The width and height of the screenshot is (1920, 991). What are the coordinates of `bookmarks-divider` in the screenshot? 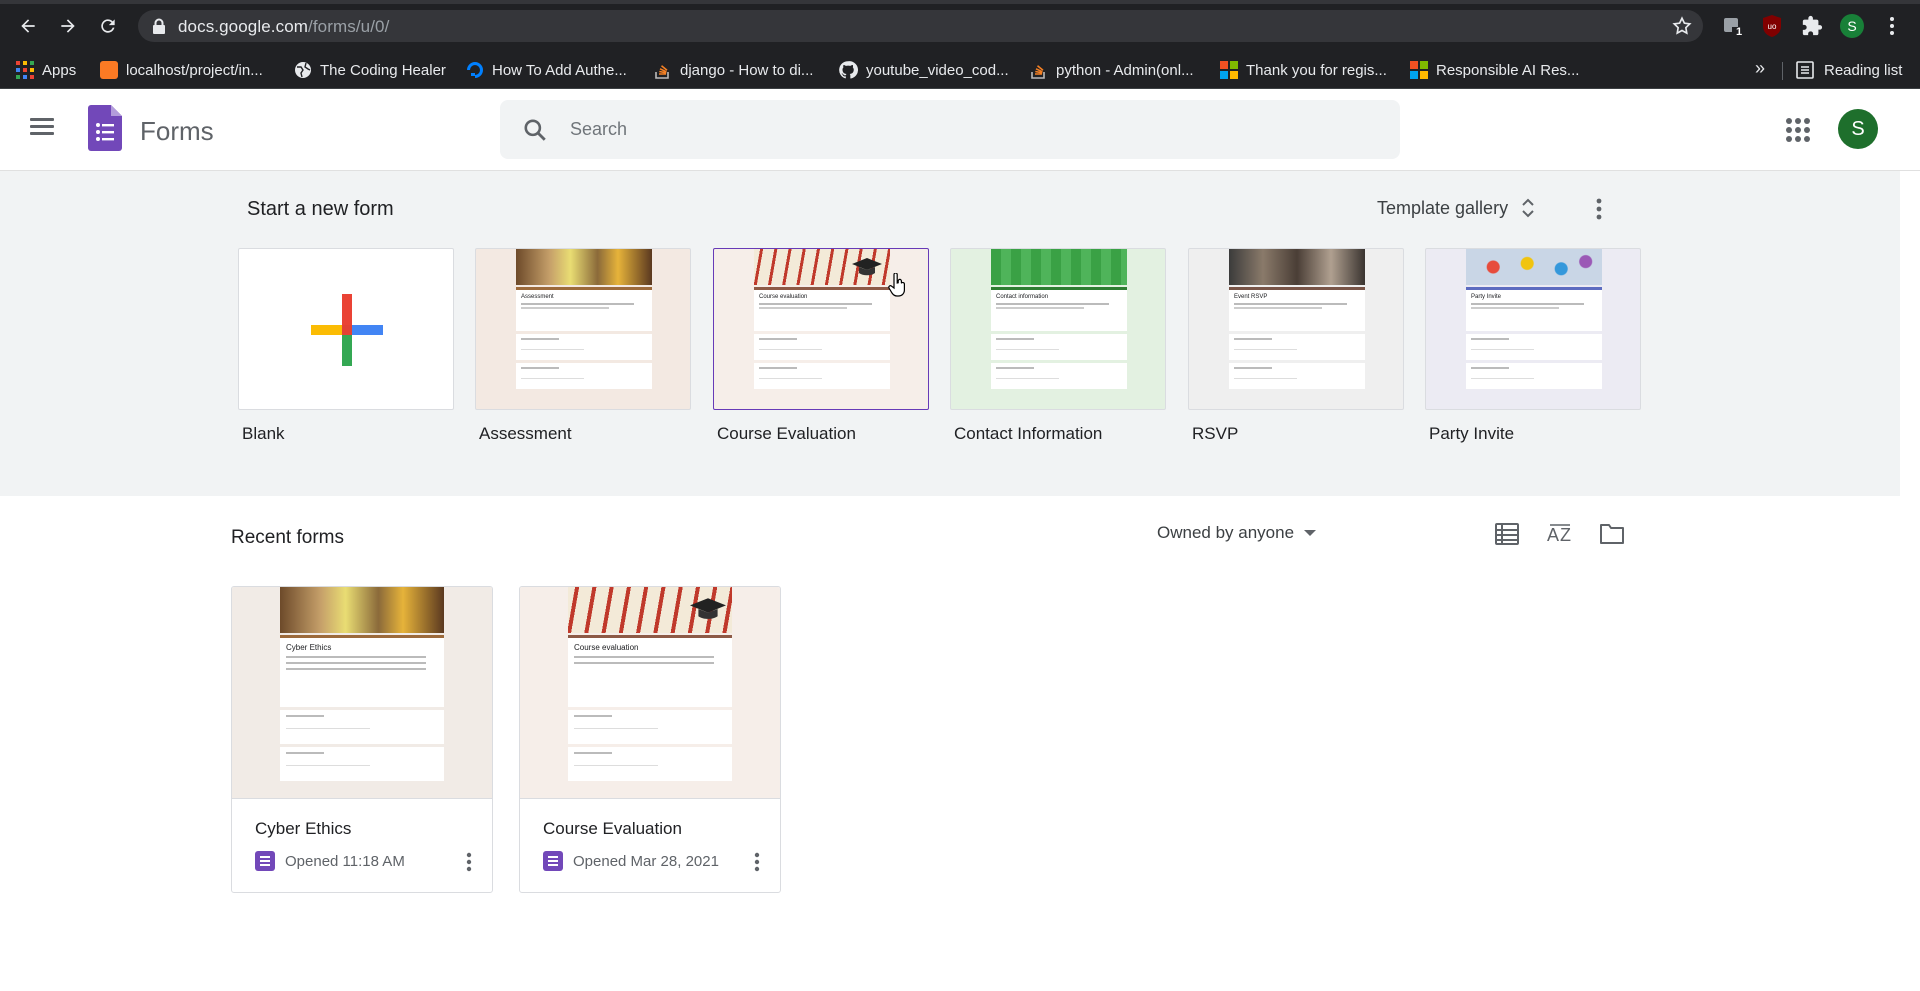 It's located at (1782, 71).